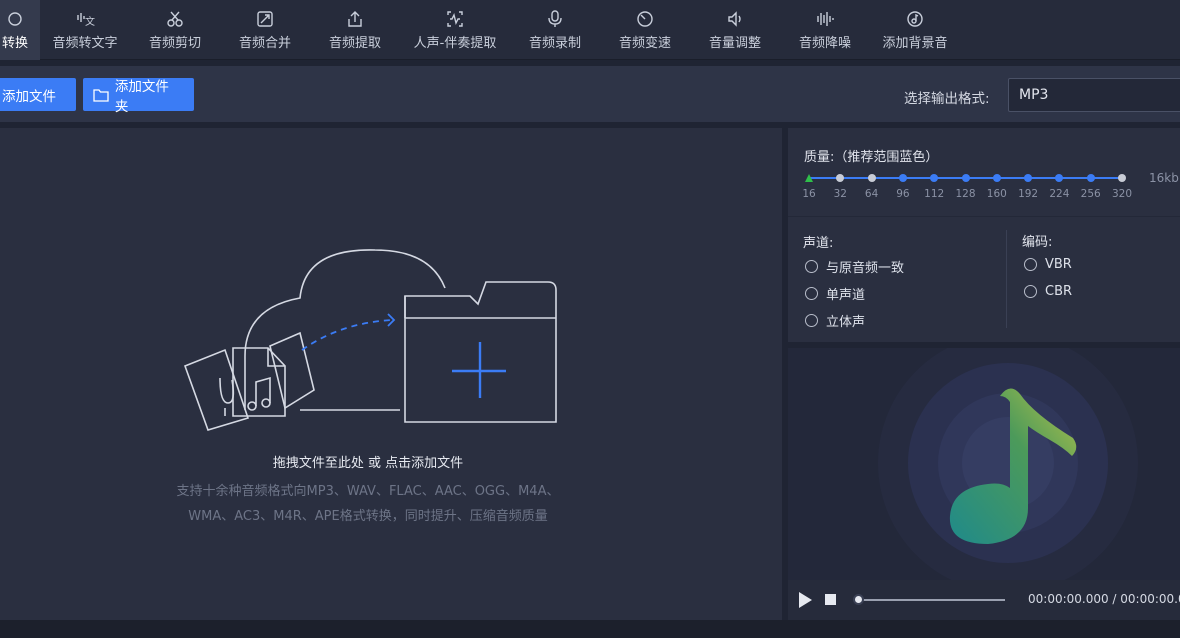  Describe the element at coordinates (970, 186) in the screenshot. I see `quality-slider: 16 32 64 96 112 128 160 192 224 256 320` at that location.